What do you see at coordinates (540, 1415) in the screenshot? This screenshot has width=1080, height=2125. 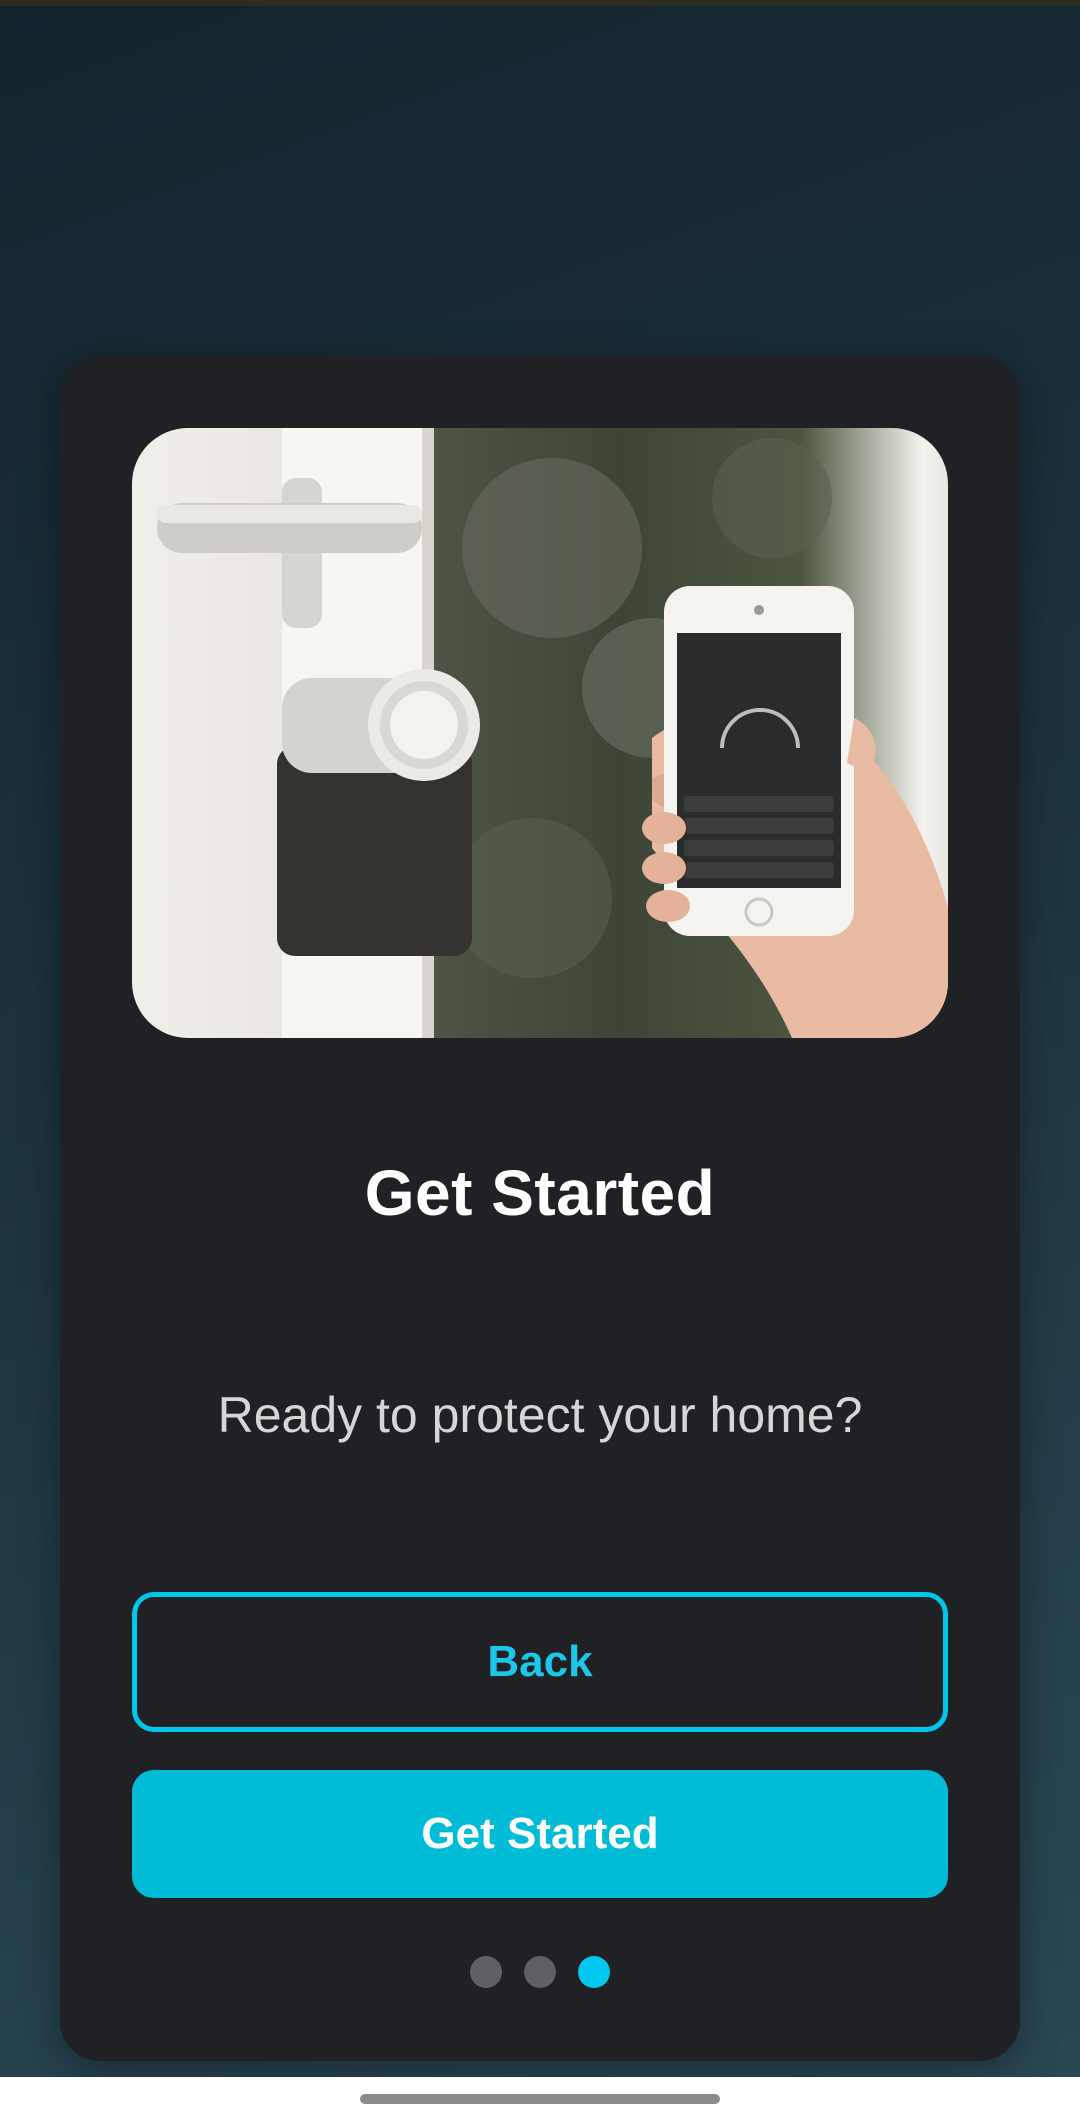 I see `page-subtitle: Ready to protect your home?` at bounding box center [540, 1415].